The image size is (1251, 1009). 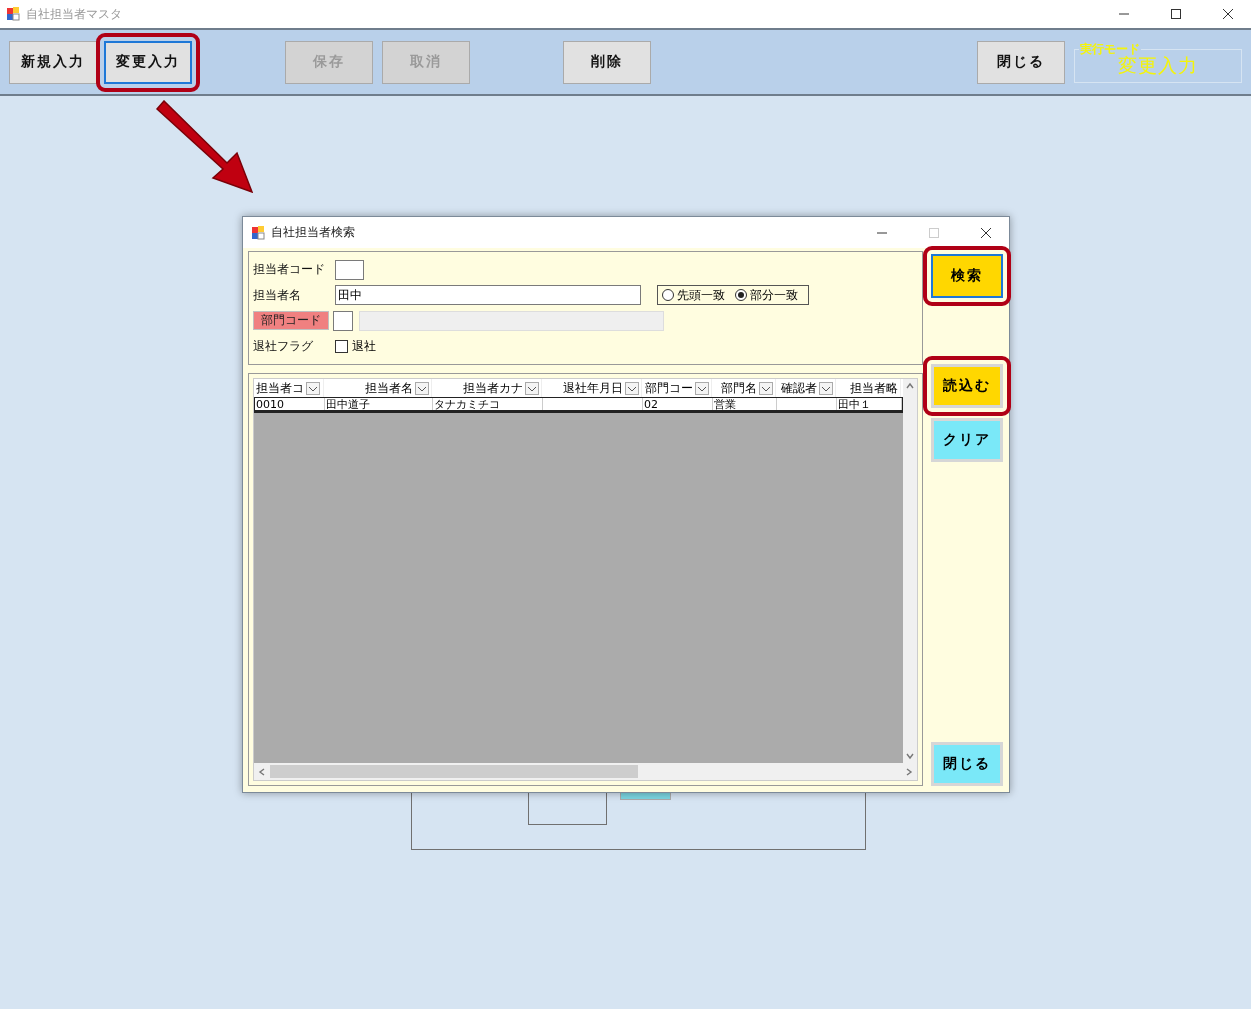 I want to click on retired-checkbox: 退社, so click(x=355, y=346).